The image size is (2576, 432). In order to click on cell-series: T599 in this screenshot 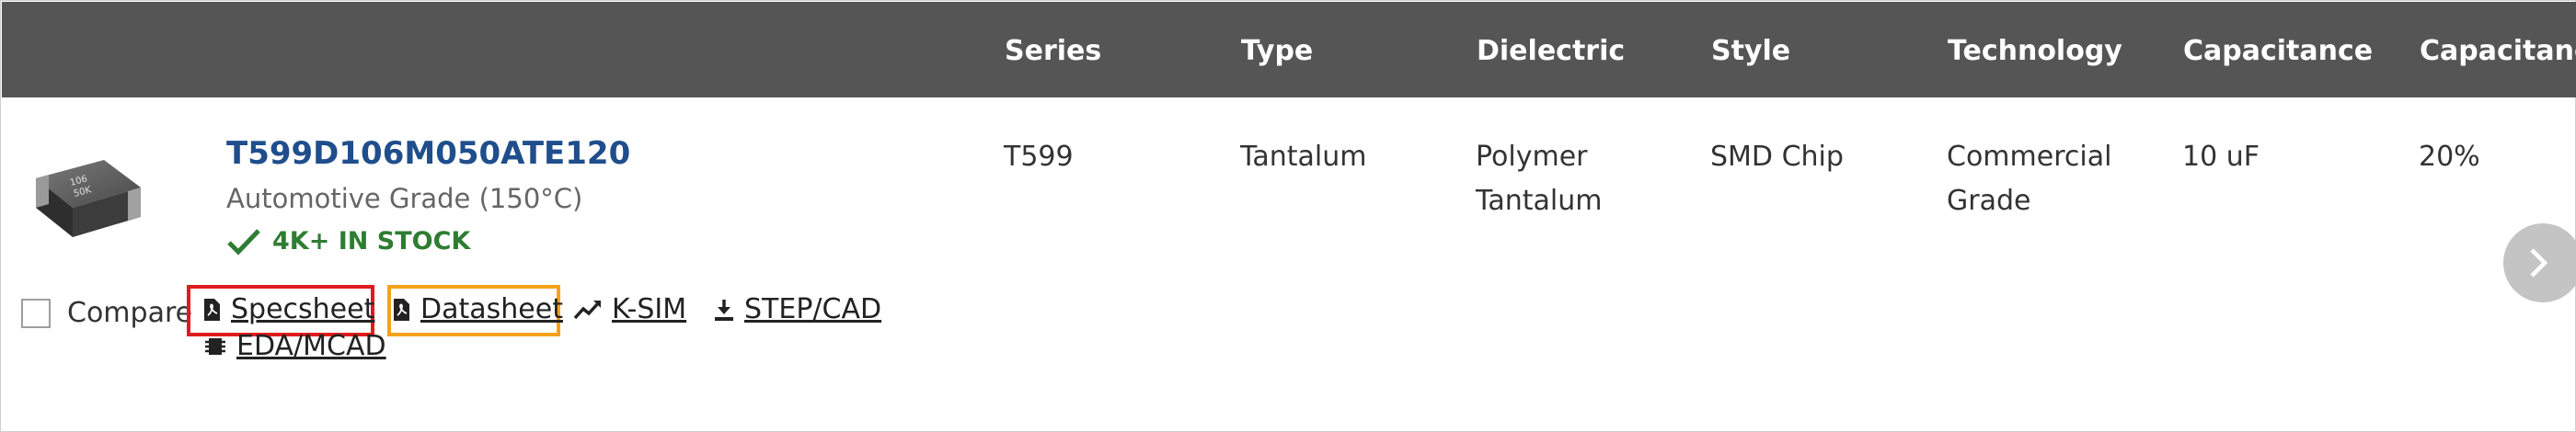, I will do `click(1039, 157)`.